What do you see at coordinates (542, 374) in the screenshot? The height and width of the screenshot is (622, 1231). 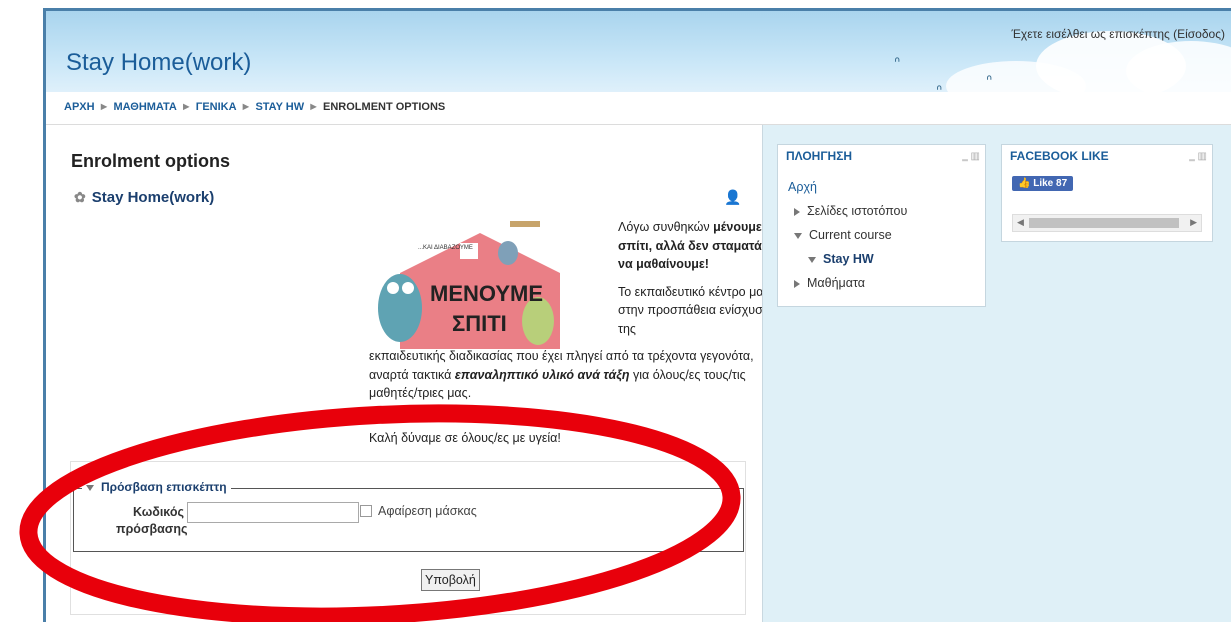 I see `summary-paragraph-bold: επαναληπτικό υλικό ανά τάξη` at bounding box center [542, 374].